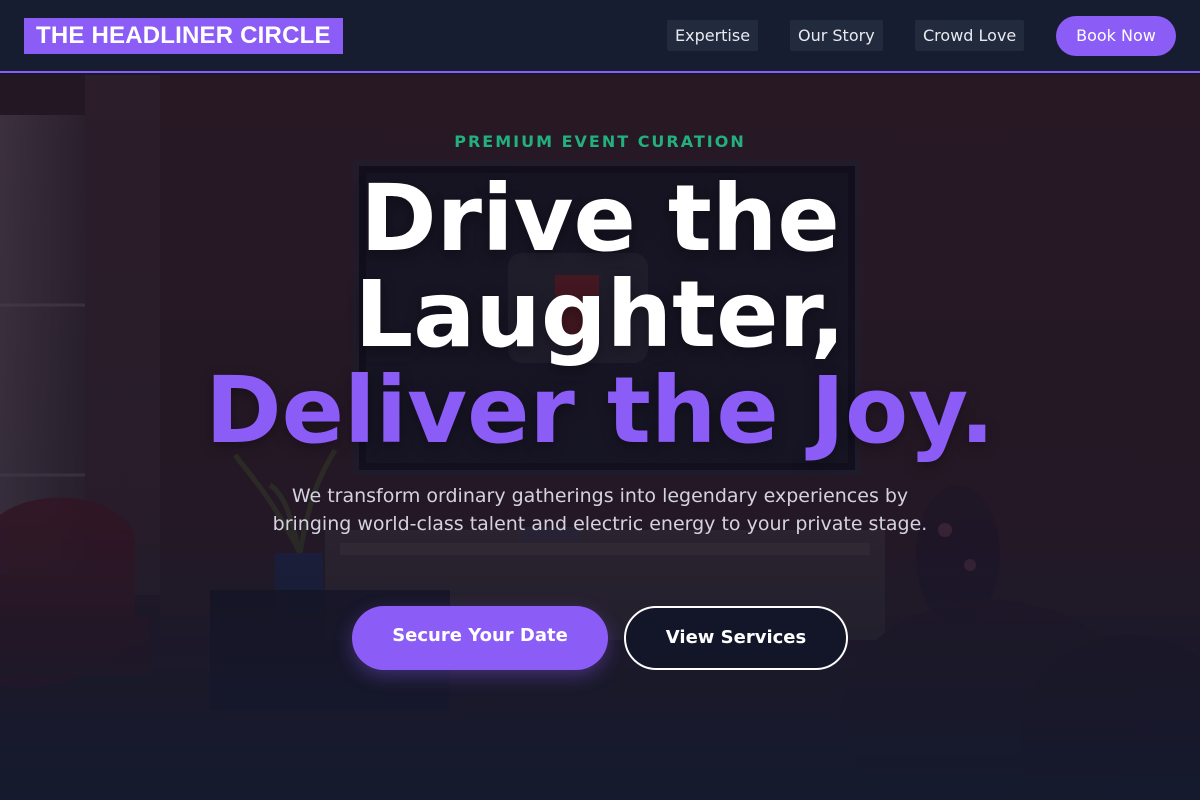 The height and width of the screenshot is (800, 1200). I want to click on secure-your-date-button: Secure Your Date, so click(480, 638).